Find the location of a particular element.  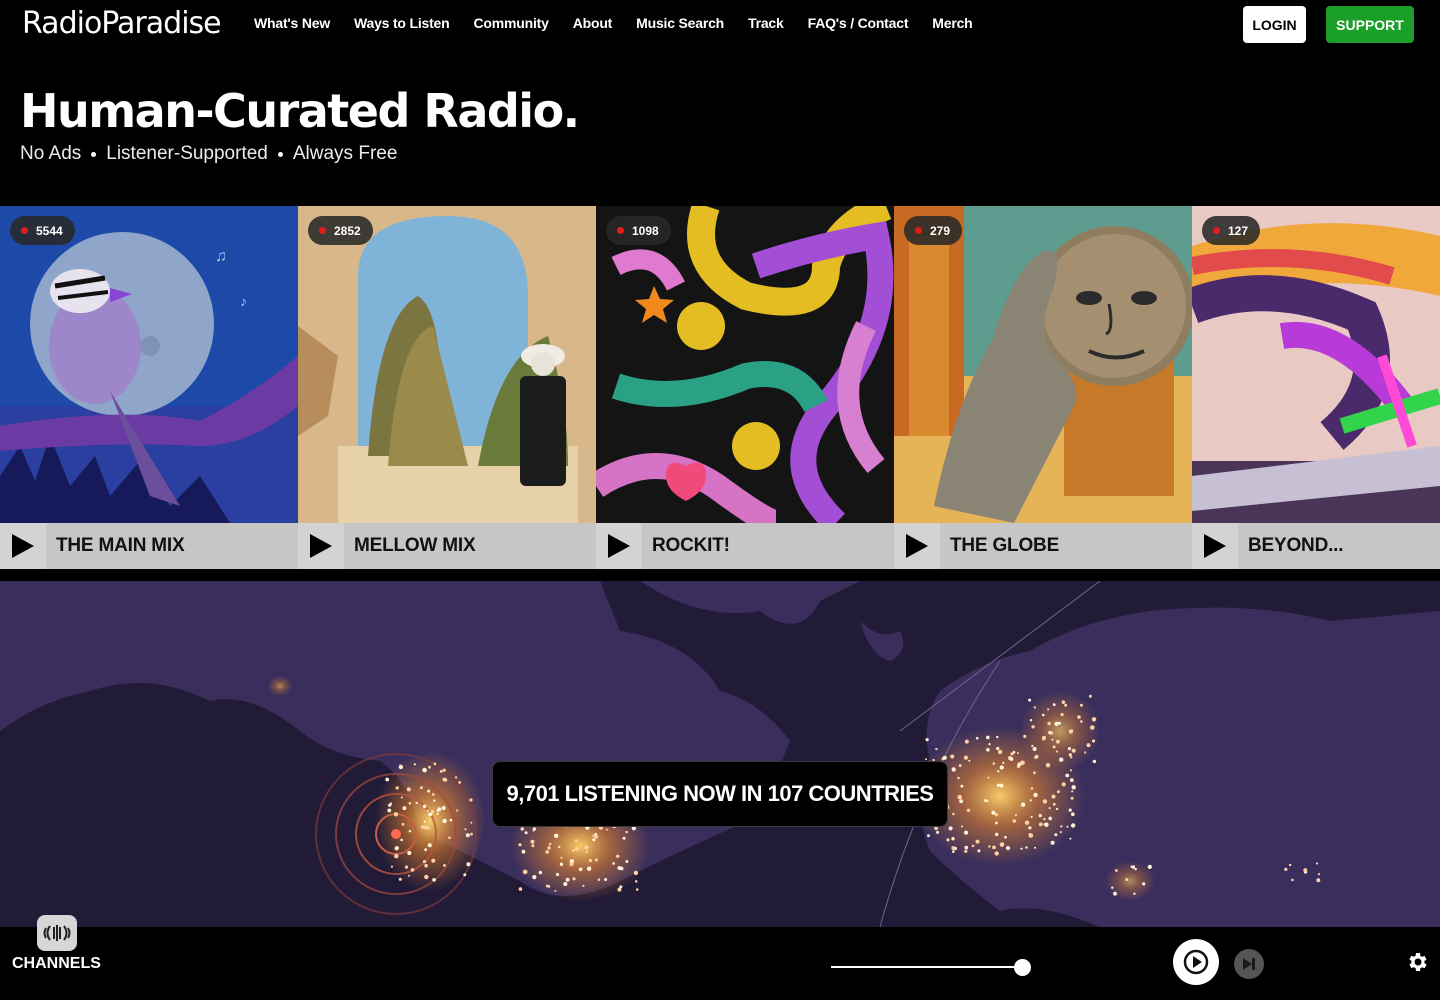

channel-card-main-mix: ♫ ♪ 5544 THE MAIN MIX is located at coordinates (149, 387).